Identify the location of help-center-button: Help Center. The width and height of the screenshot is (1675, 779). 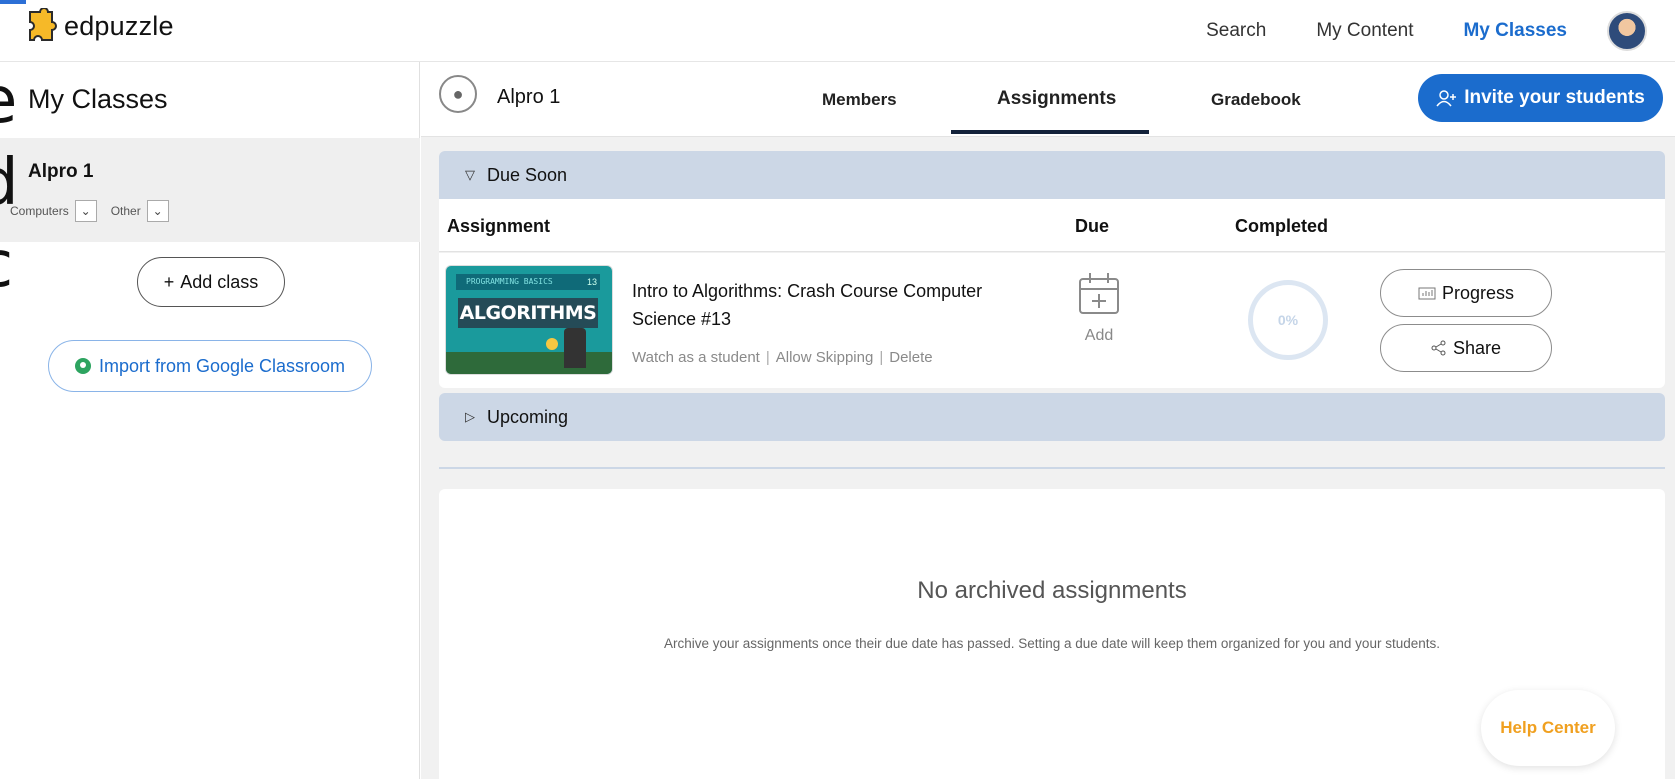
(1548, 728).